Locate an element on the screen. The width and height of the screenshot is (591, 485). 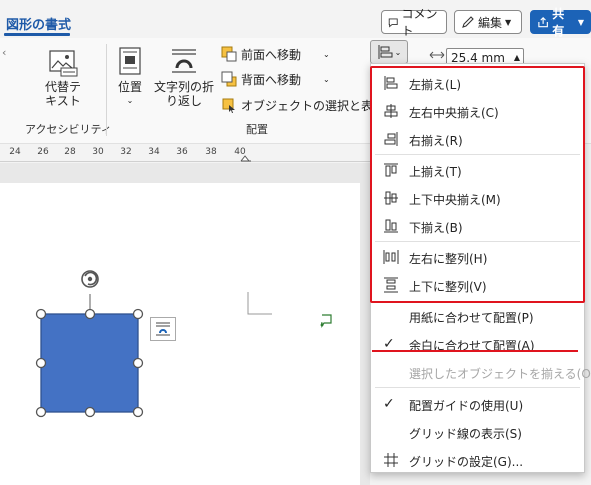
tab-shape-format: 図形の書式 is located at coordinates (38, 23).